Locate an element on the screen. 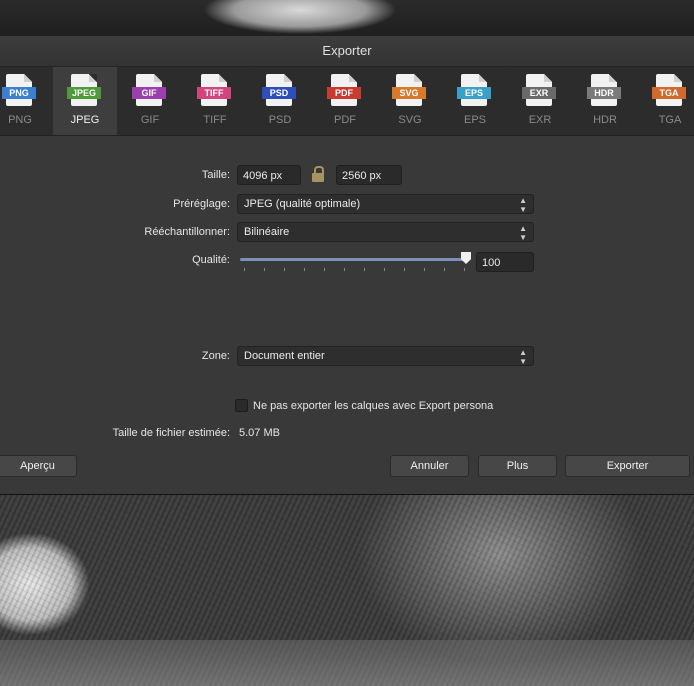 This screenshot has height=686, width=694. format-tab-label: HDR is located at coordinates (605, 120).